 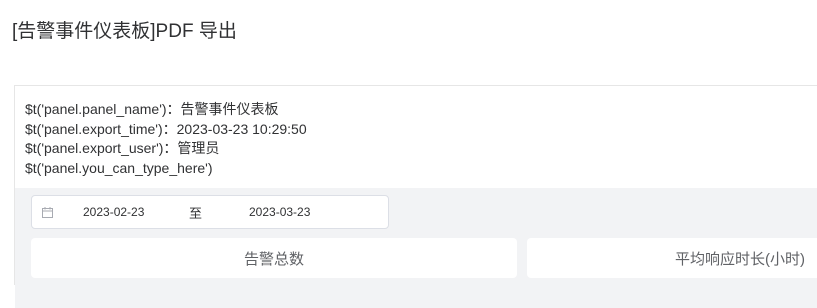 I want to click on avg-response-card: 平均响应时长(小时), so click(x=672, y=258).